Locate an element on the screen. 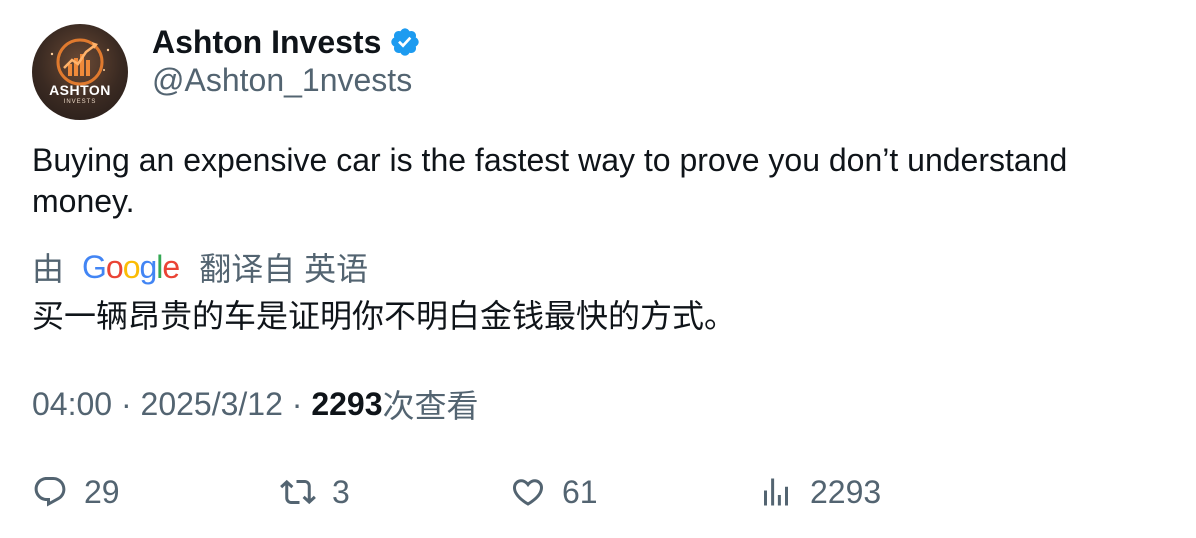  avatar: ASHTON INVESTS is located at coordinates (80, 72).